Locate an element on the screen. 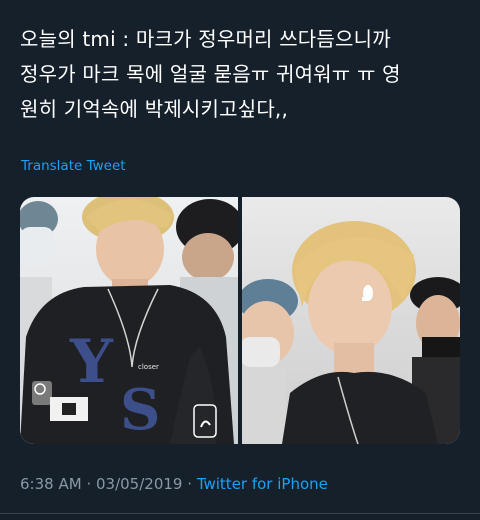  svg-text: Y is located at coordinates (91, 362).